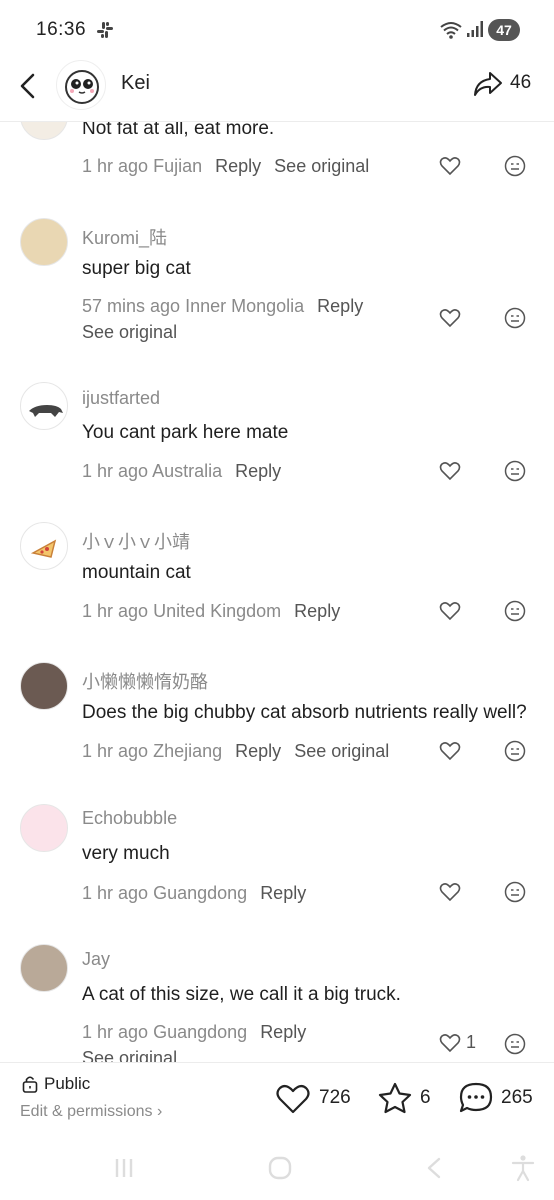 The width and height of the screenshot is (554, 1200). What do you see at coordinates (277, 29) in the screenshot?
I see `status-bar: 16:36 47` at bounding box center [277, 29].